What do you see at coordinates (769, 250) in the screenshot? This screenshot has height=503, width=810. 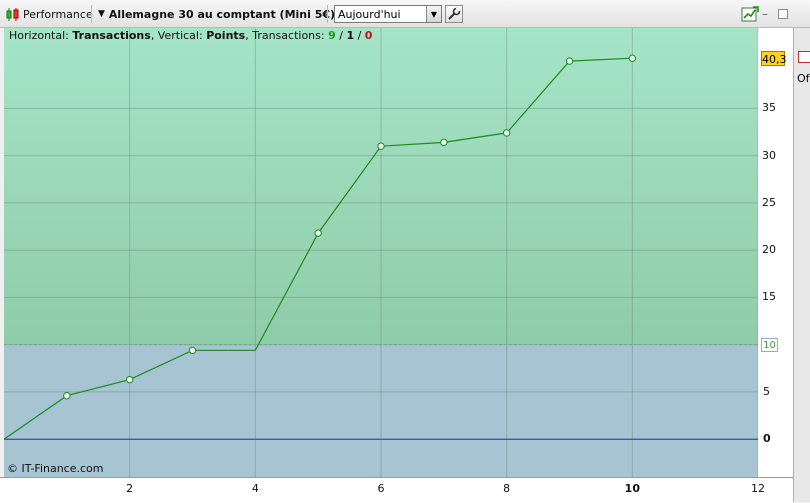 I see `y-tick-label: 20` at bounding box center [769, 250].